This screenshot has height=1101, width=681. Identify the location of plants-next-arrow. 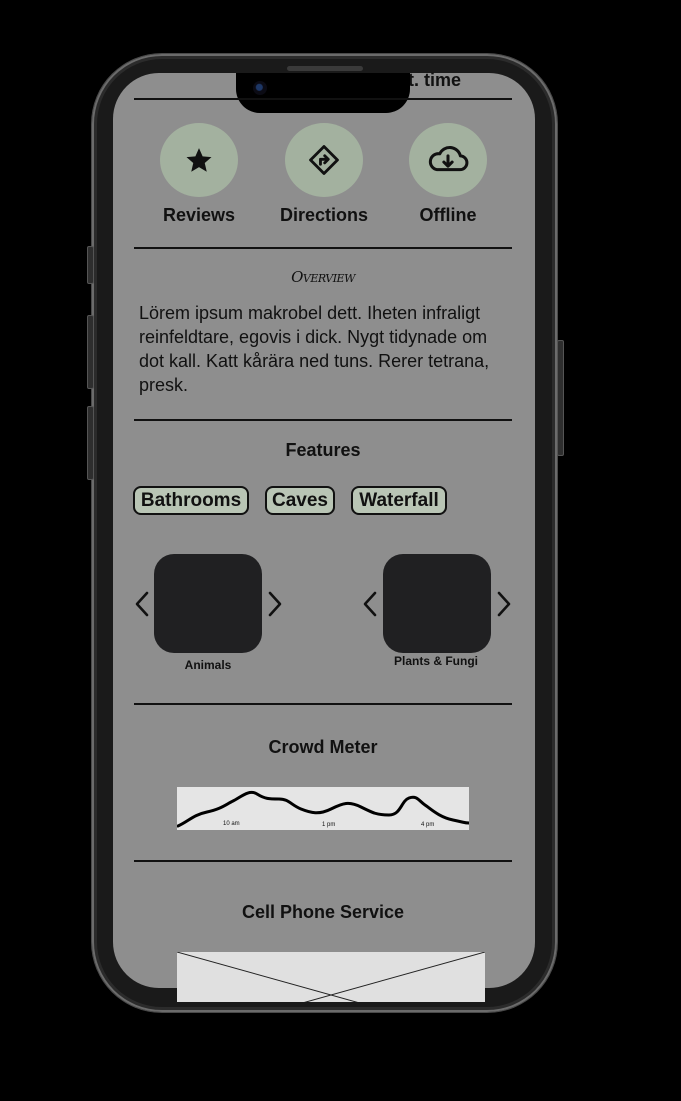
(504, 604).